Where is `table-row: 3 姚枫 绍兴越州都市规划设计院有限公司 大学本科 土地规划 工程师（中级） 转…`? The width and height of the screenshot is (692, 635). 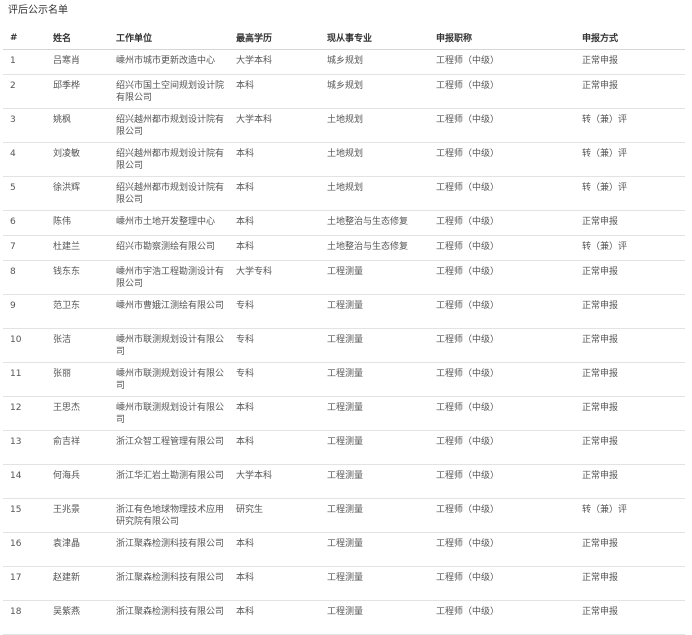 table-row: 3 姚枫 绍兴越州都市规划设计院有限公司 大学本科 土地规划 工程师（中级） 转… is located at coordinates (344, 125).